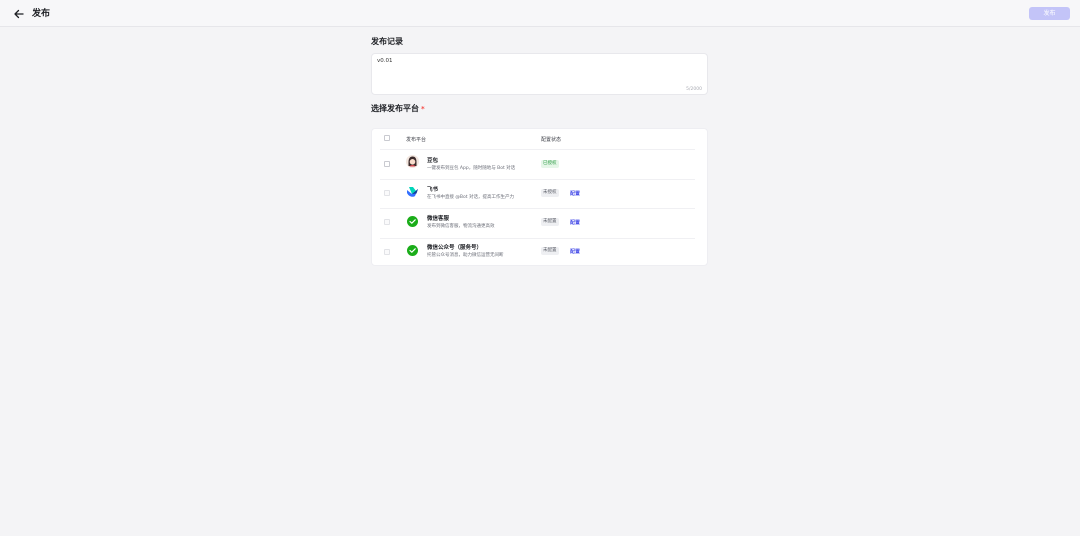 The image size is (1080, 536). I want to click on col-header-platform: 发布平台, so click(416, 140).